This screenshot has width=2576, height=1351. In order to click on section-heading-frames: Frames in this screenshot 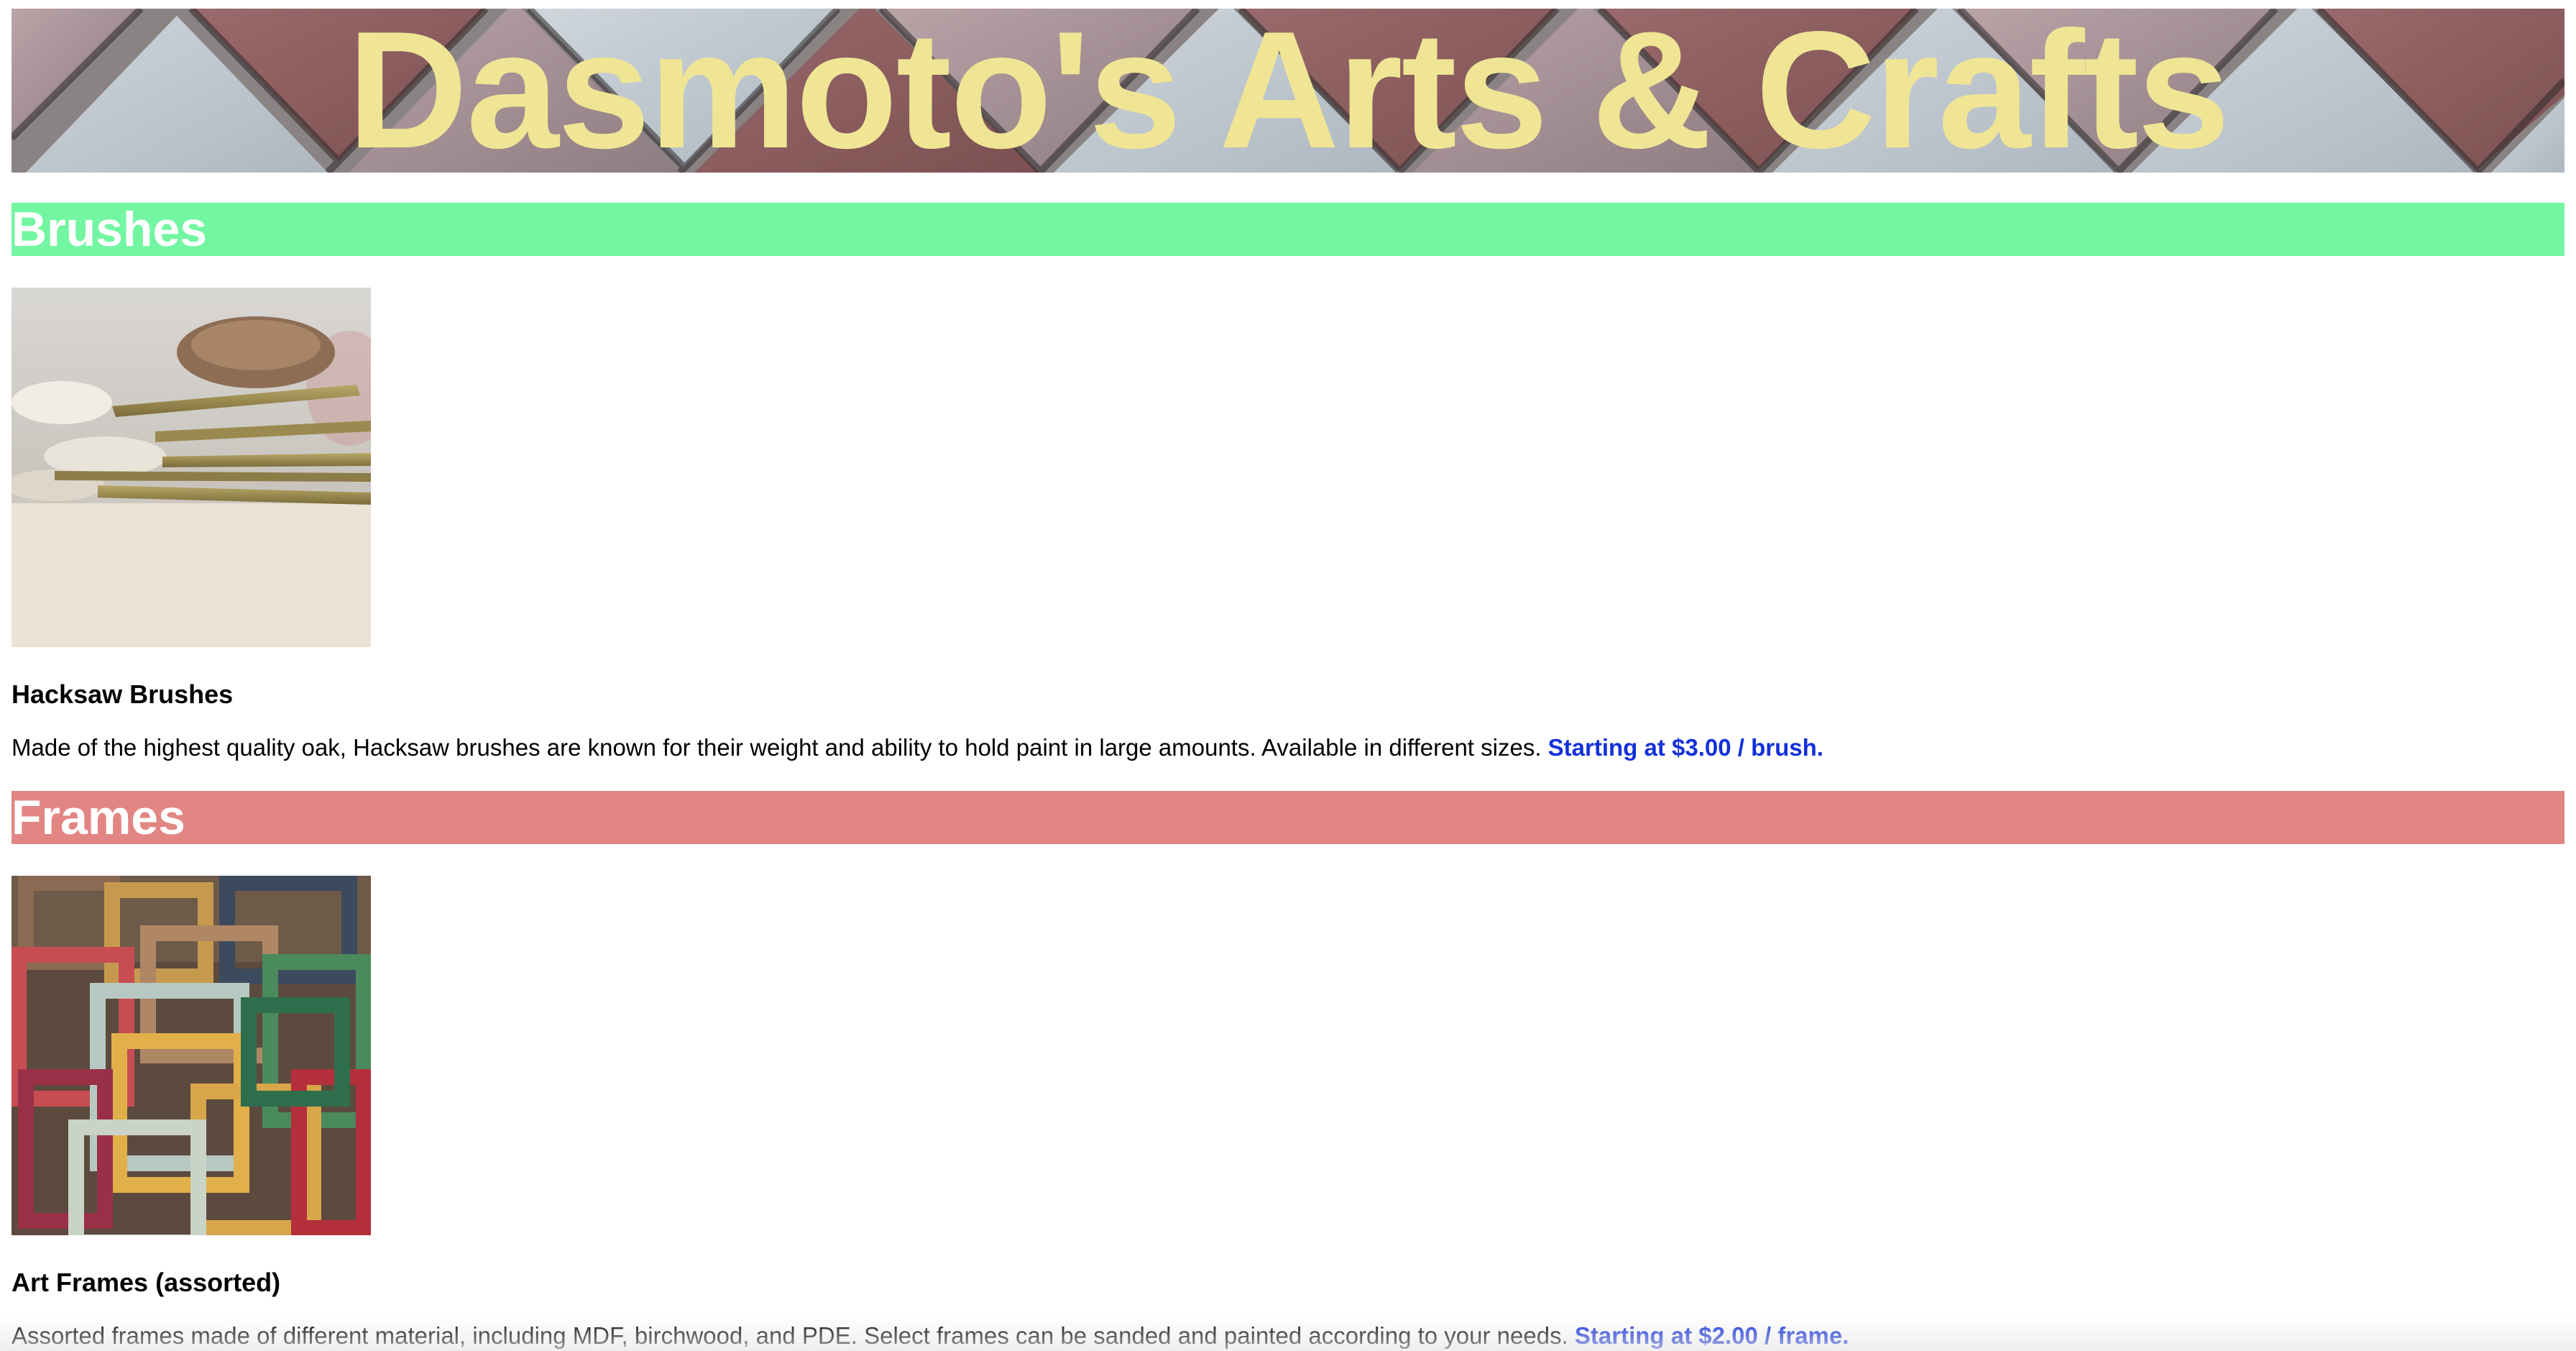, I will do `click(1288, 817)`.